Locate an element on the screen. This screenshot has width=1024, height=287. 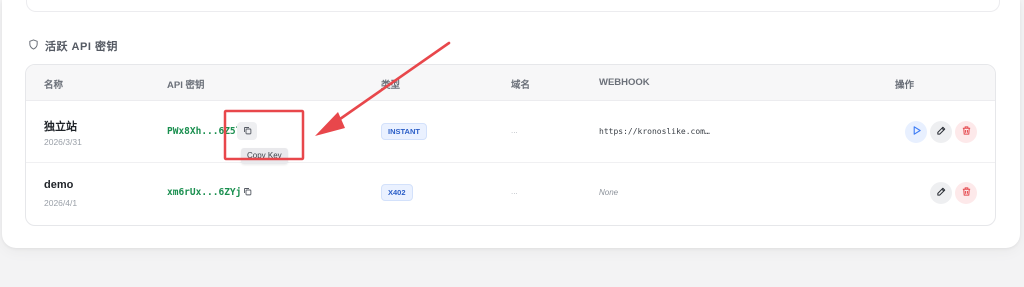
section-header: 活跃 API 密钥 is located at coordinates (73, 46).